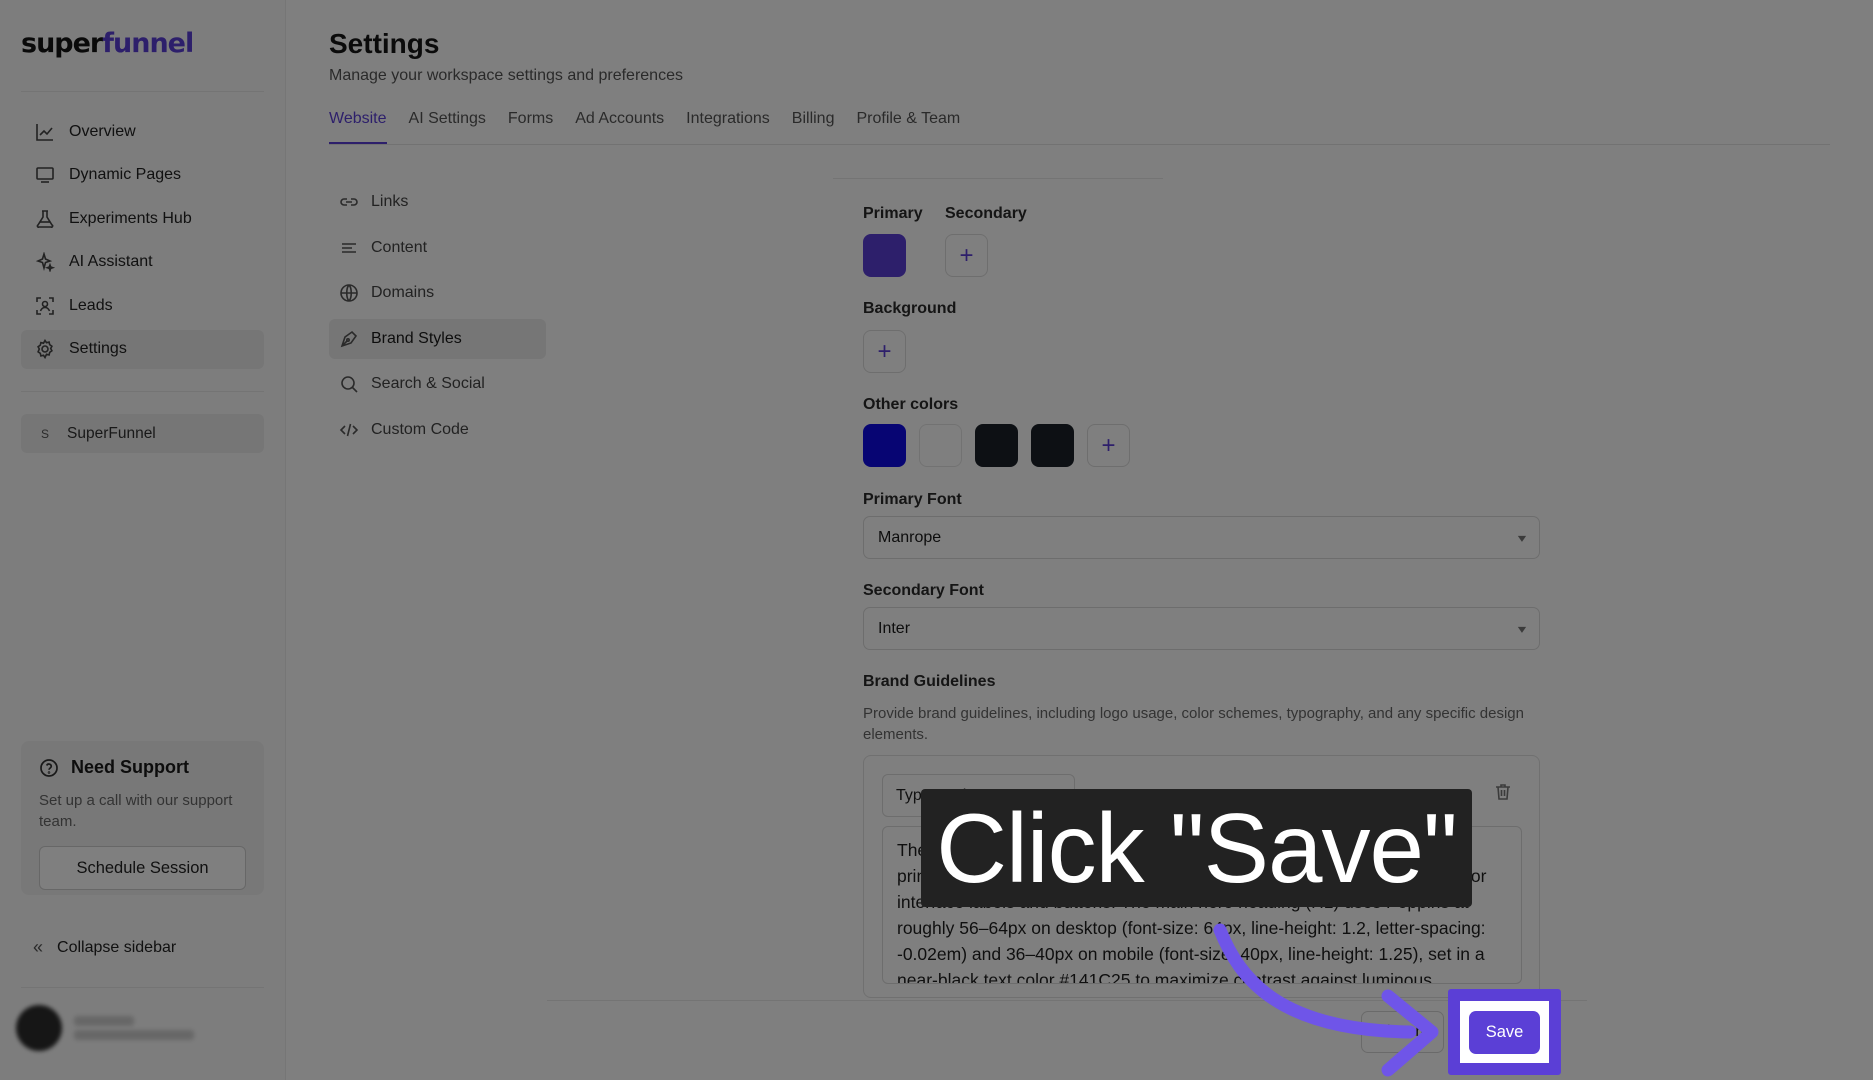 This screenshot has height=1080, width=1873. I want to click on sidebar-item-label: AI Assistant, so click(111, 261).